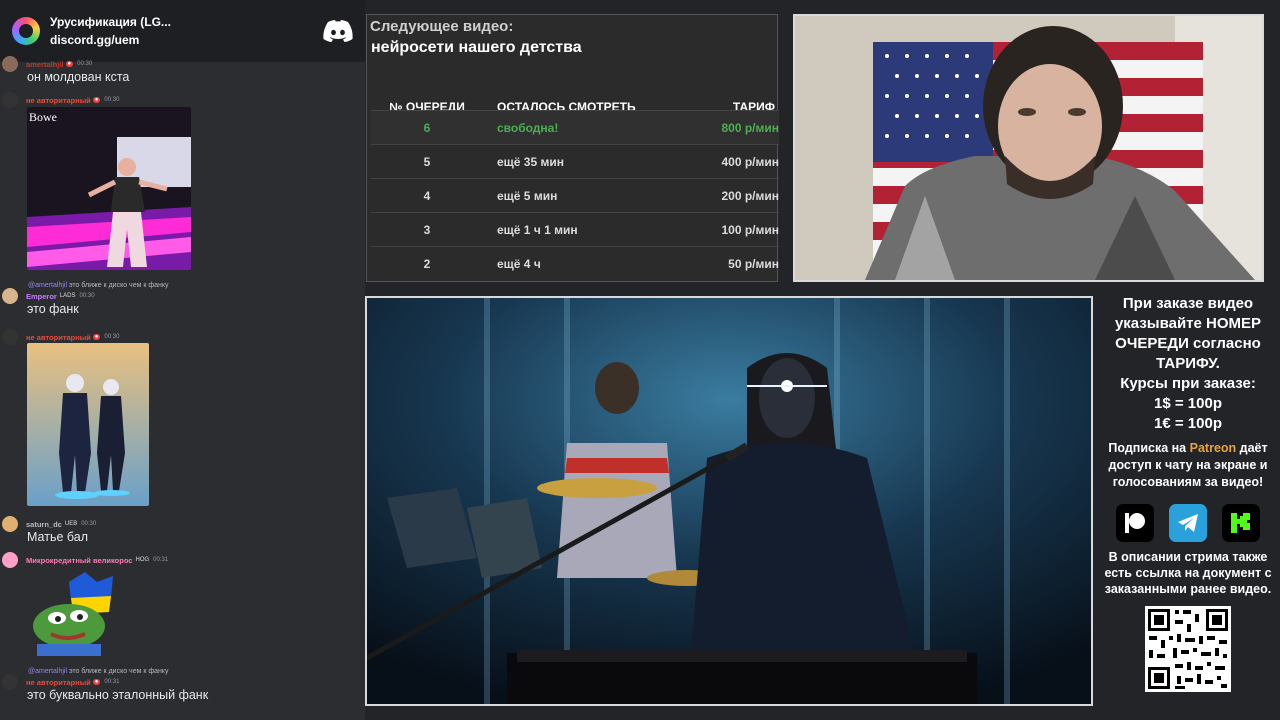 The height and width of the screenshot is (720, 1280). I want to click on chat-image-characters, so click(88, 424).